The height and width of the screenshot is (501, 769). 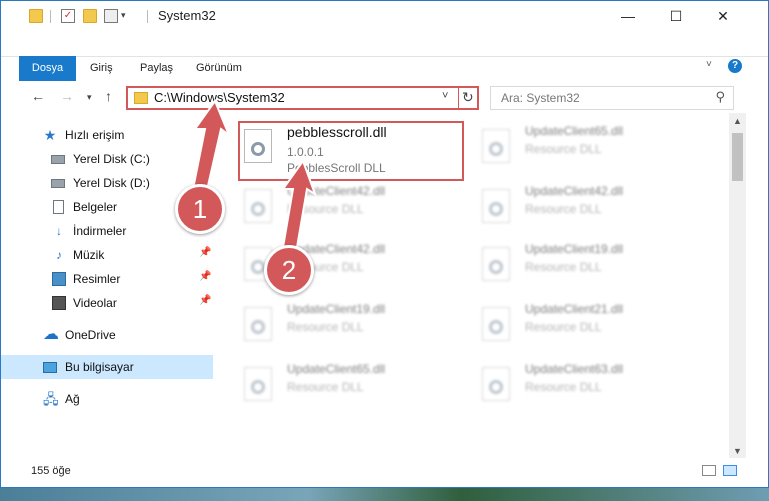 What do you see at coordinates (253, 179) in the screenshot?
I see `annotation-arrows` at bounding box center [253, 179].